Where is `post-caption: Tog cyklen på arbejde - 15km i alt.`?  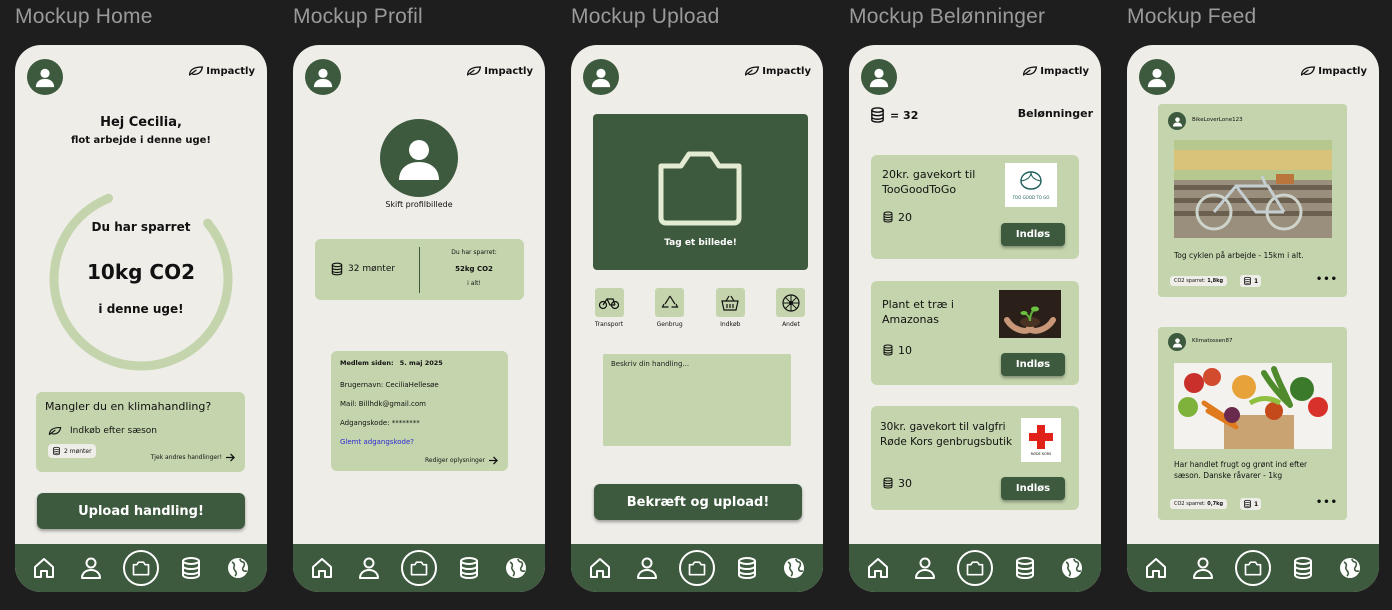
post-caption: Tog cyklen på arbejde - 15km i alt. is located at coordinates (1239, 255).